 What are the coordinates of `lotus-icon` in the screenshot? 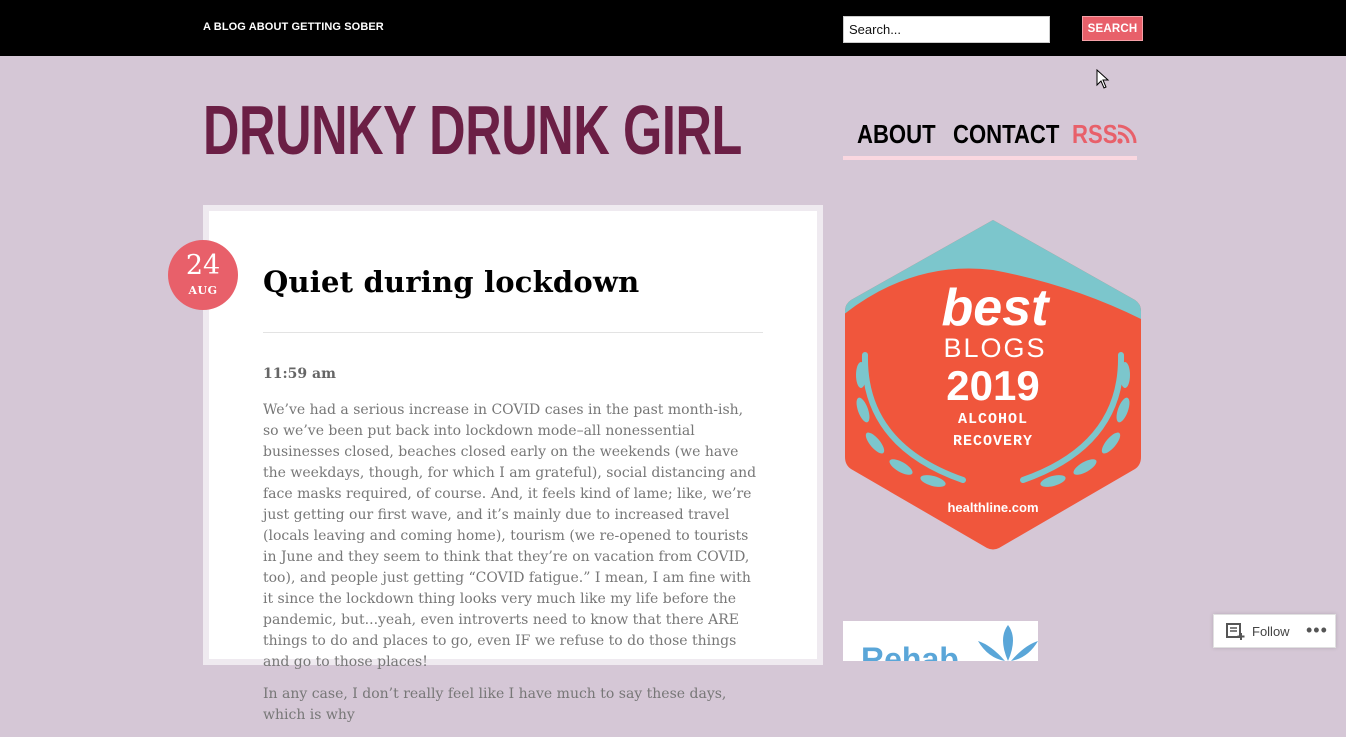 It's located at (1008, 643).